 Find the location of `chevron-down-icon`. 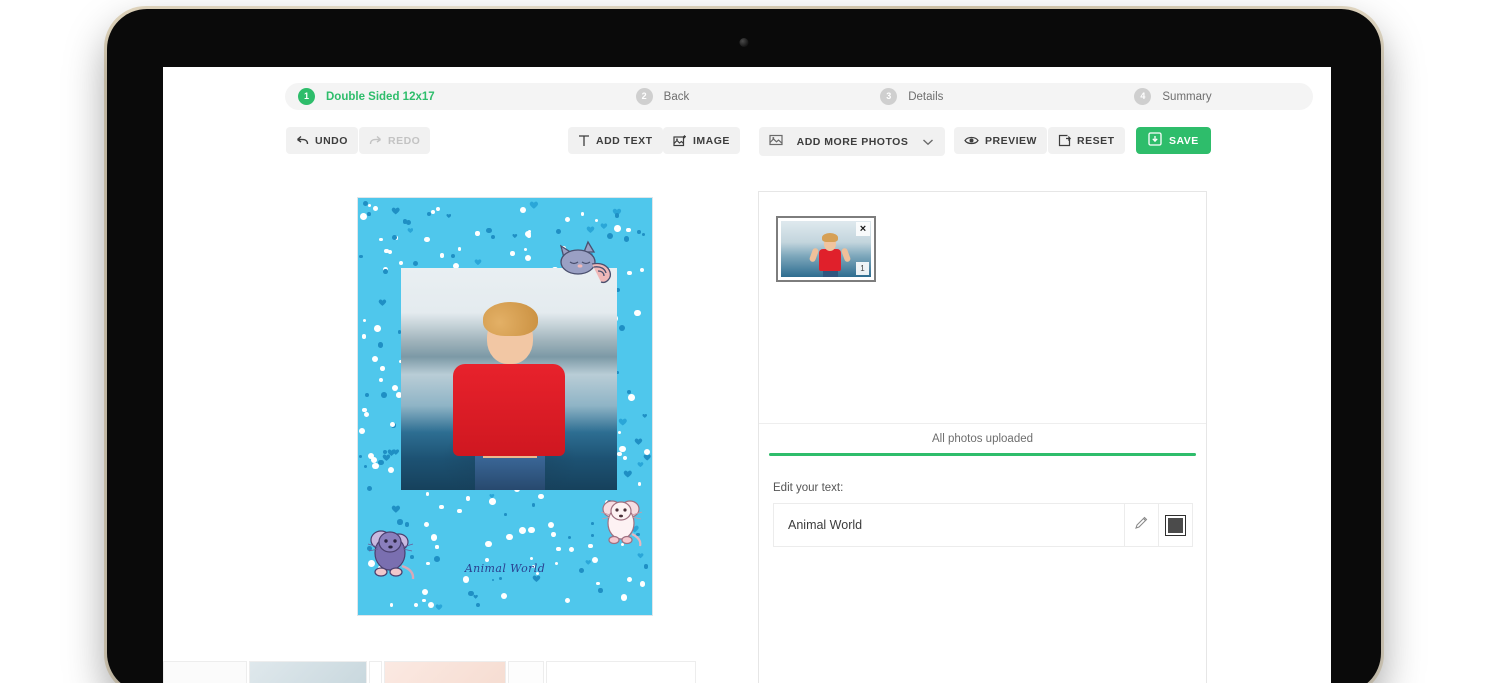

chevron-down-icon is located at coordinates (928, 142).